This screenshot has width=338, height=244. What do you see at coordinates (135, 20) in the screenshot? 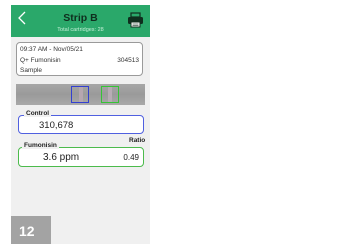
I see `printer-icon` at bounding box center [135, 20].